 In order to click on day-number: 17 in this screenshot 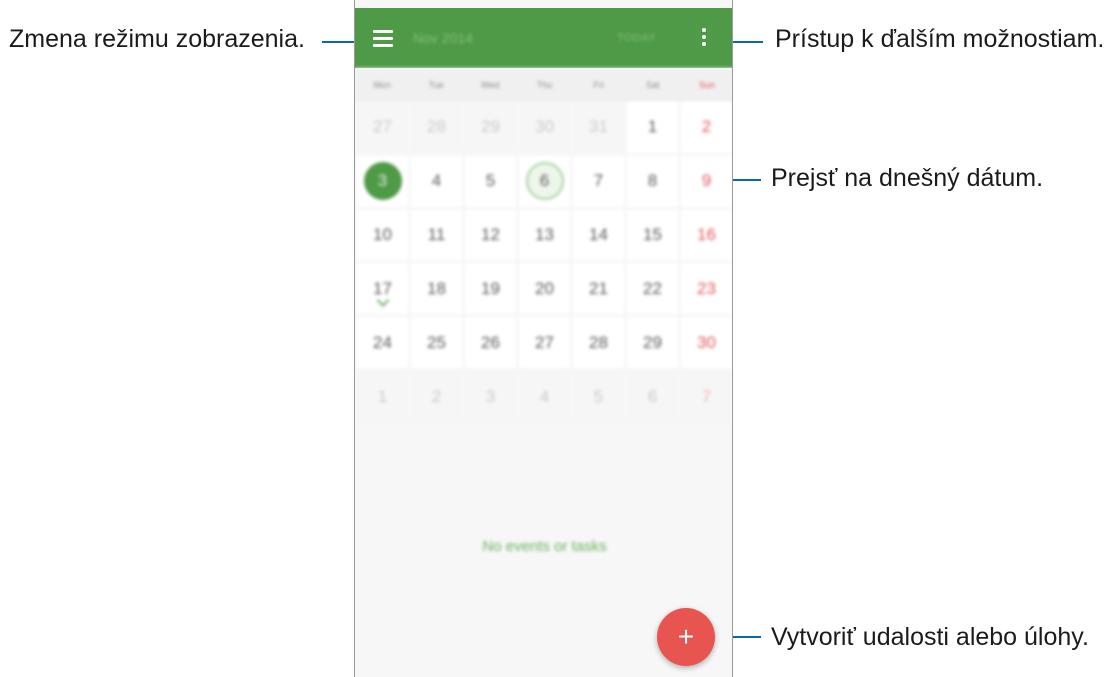, I will do `click(382, 288)`.